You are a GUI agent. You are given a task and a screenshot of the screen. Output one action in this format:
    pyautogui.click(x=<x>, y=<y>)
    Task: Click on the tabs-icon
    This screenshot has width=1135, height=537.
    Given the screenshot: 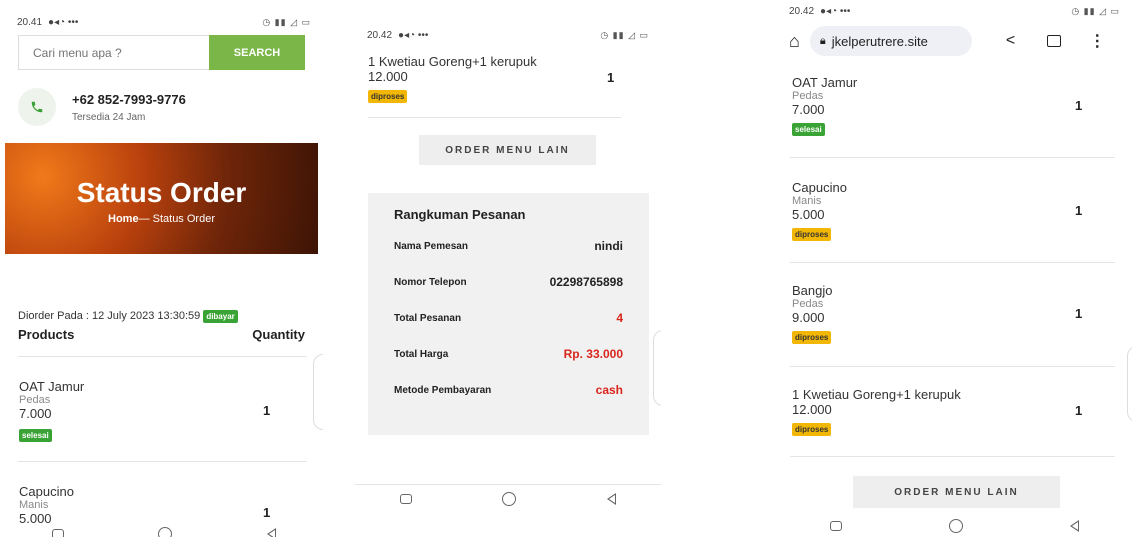 What is the action you would take?
    pyautogui.click(x=1054, y=41)
    